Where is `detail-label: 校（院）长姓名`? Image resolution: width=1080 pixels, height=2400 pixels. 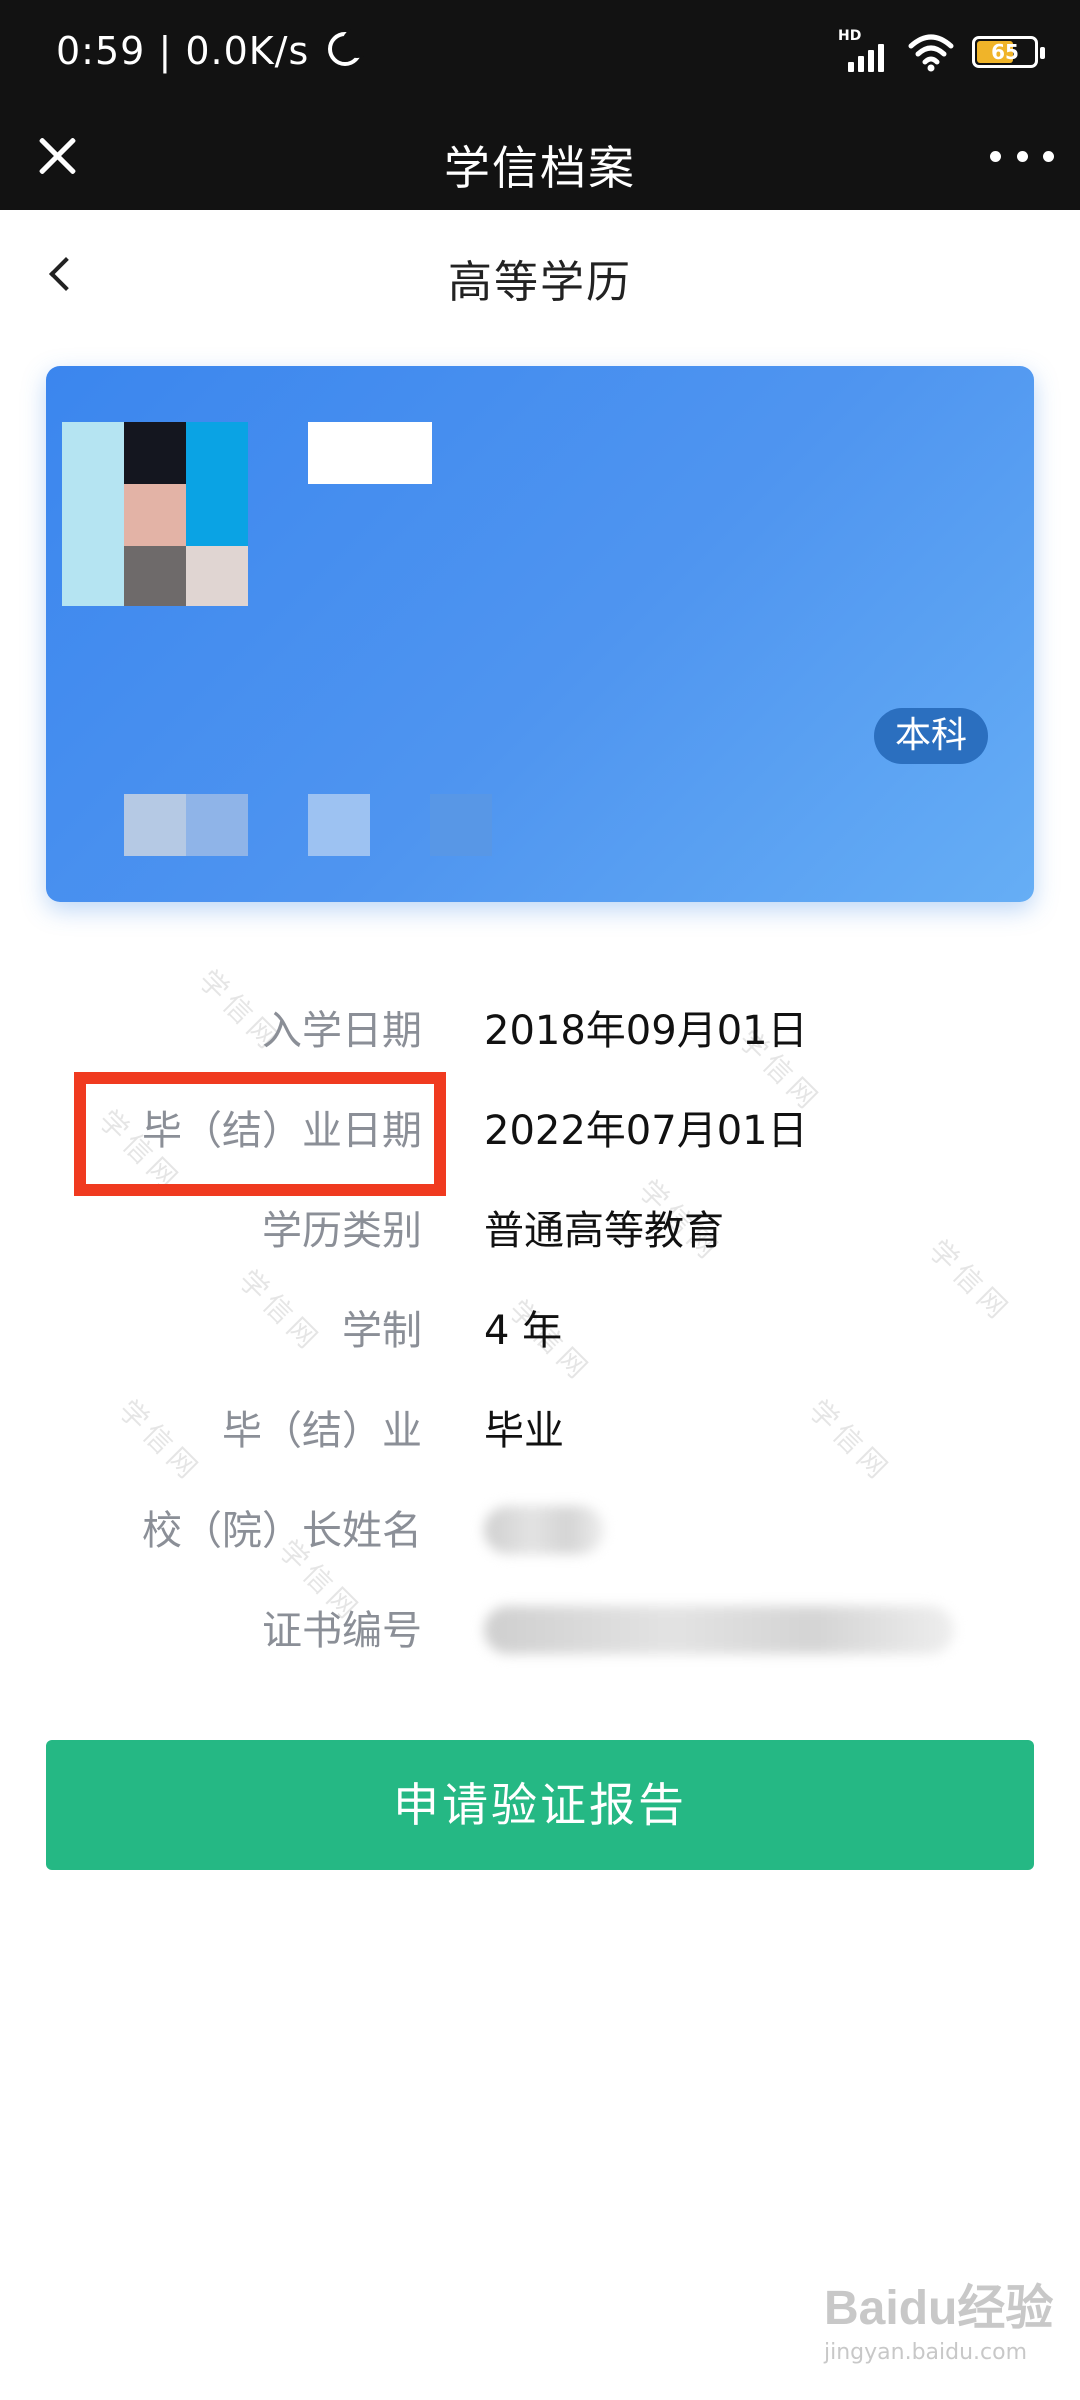
detail-label: 校（院）长姓名 is located at coordinates (282, 1531).